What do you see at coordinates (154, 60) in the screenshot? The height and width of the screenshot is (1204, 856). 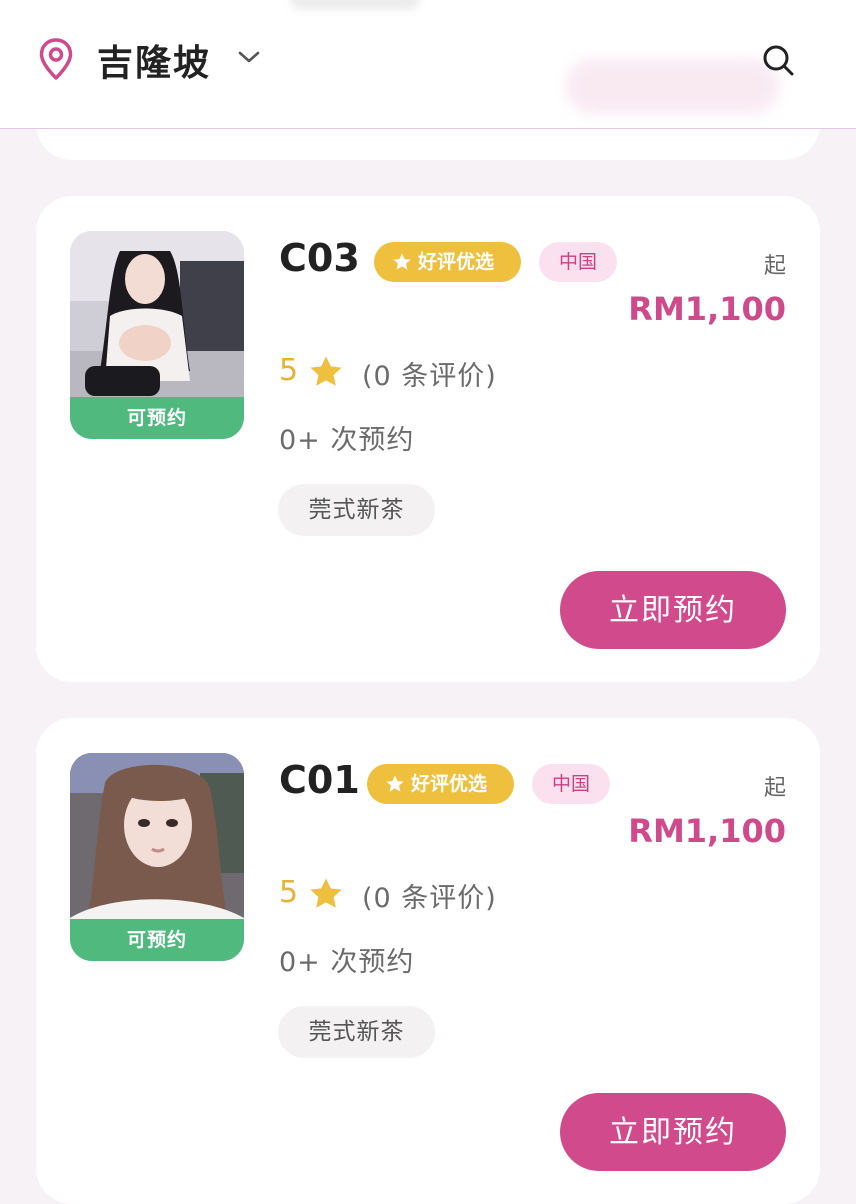 I see `city-selector-label: 吉隆坡` at bounding box center [154, 60].